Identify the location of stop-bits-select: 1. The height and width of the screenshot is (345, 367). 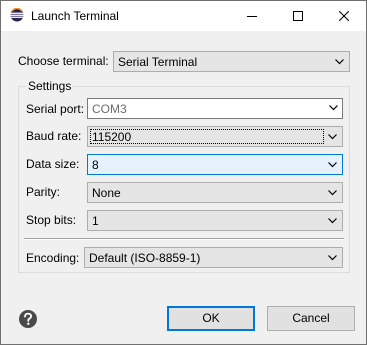
(215, 220).